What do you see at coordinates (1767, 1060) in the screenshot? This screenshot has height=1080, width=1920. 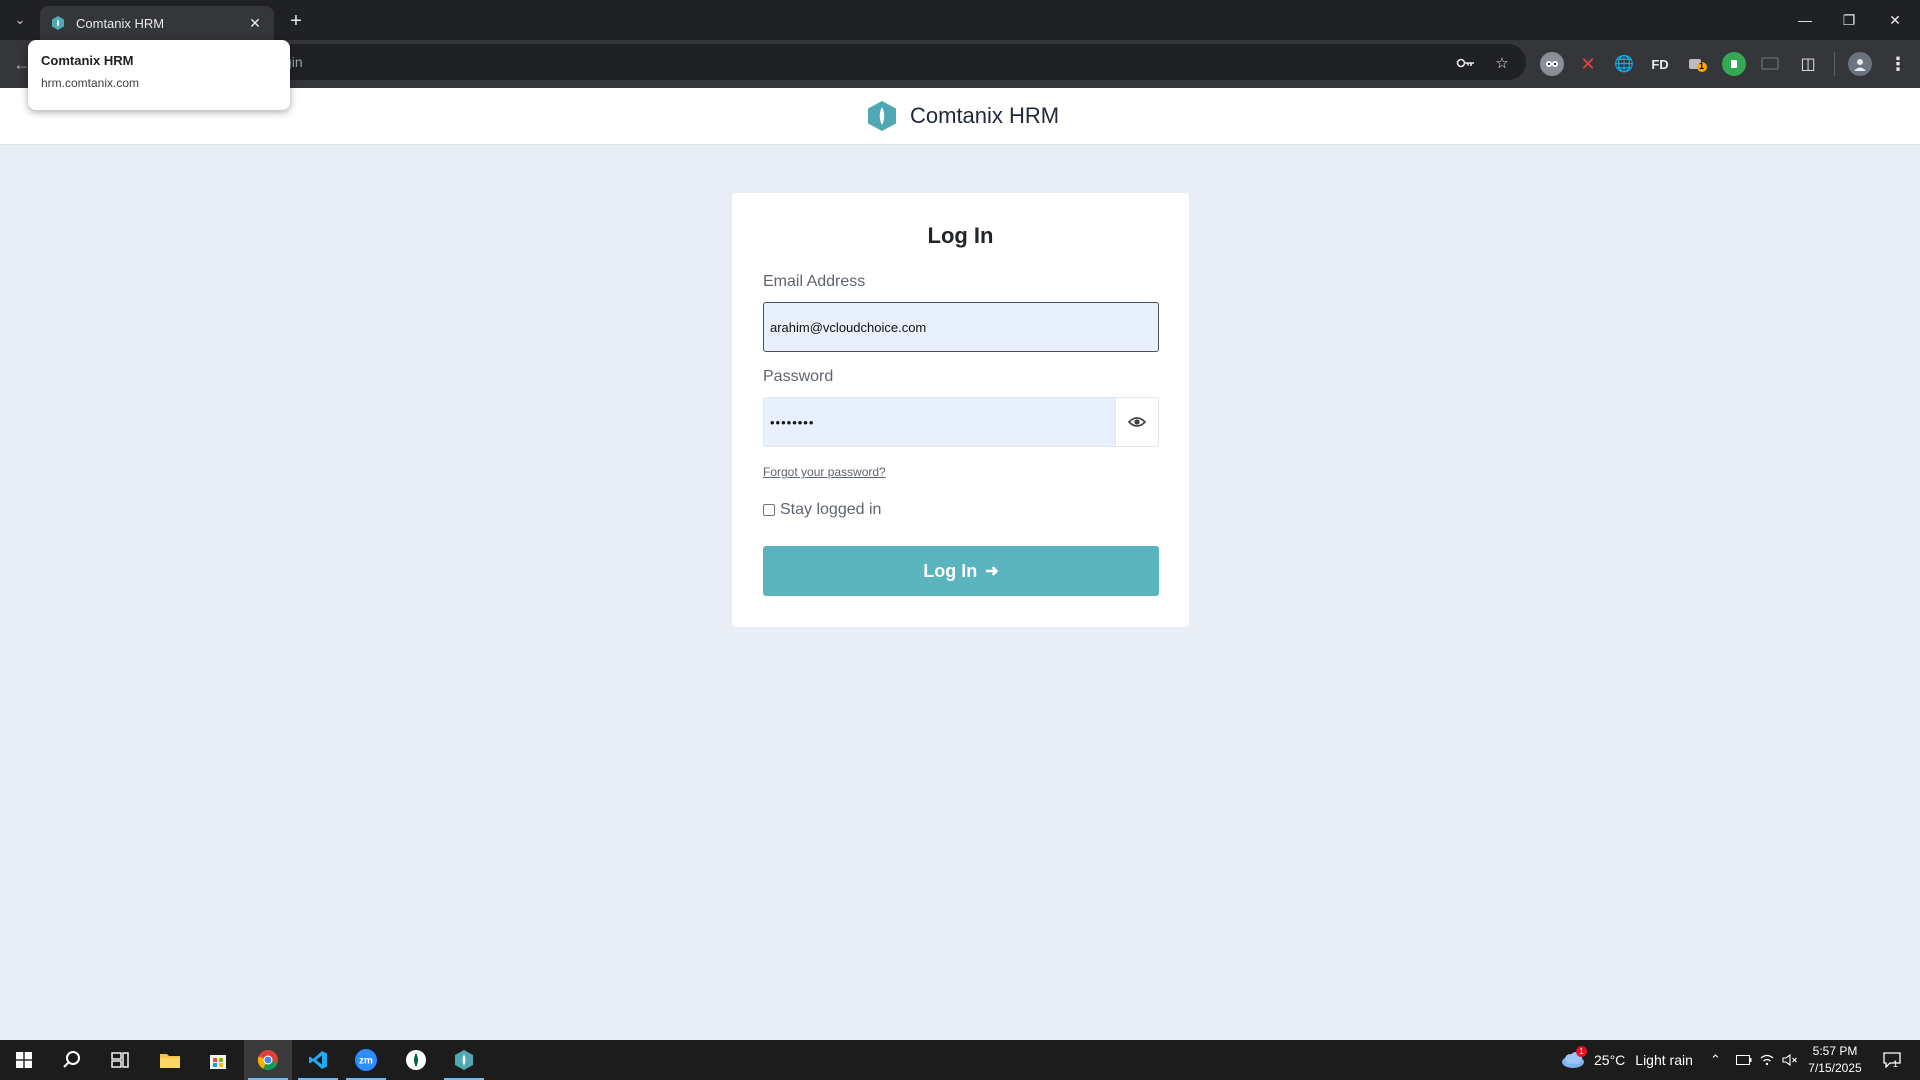 I see `network-icon` at bounding box center [1767, 1060].